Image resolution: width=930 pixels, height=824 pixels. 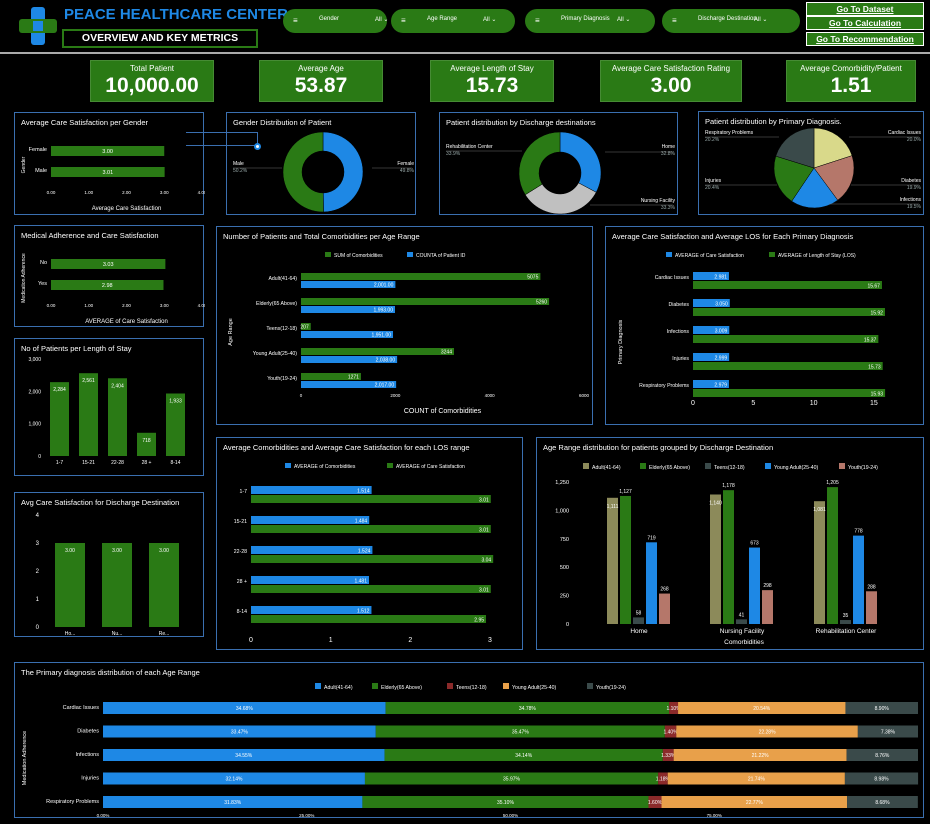 I want to click on category-label: 8-14, so click(x=242, y=612).